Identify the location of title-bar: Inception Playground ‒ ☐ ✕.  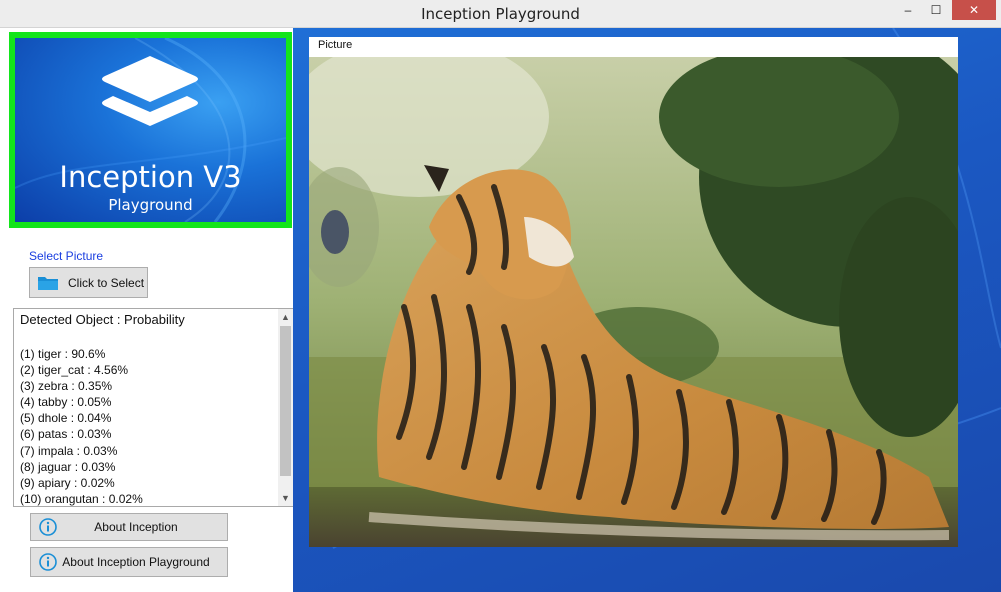
(500, 14).